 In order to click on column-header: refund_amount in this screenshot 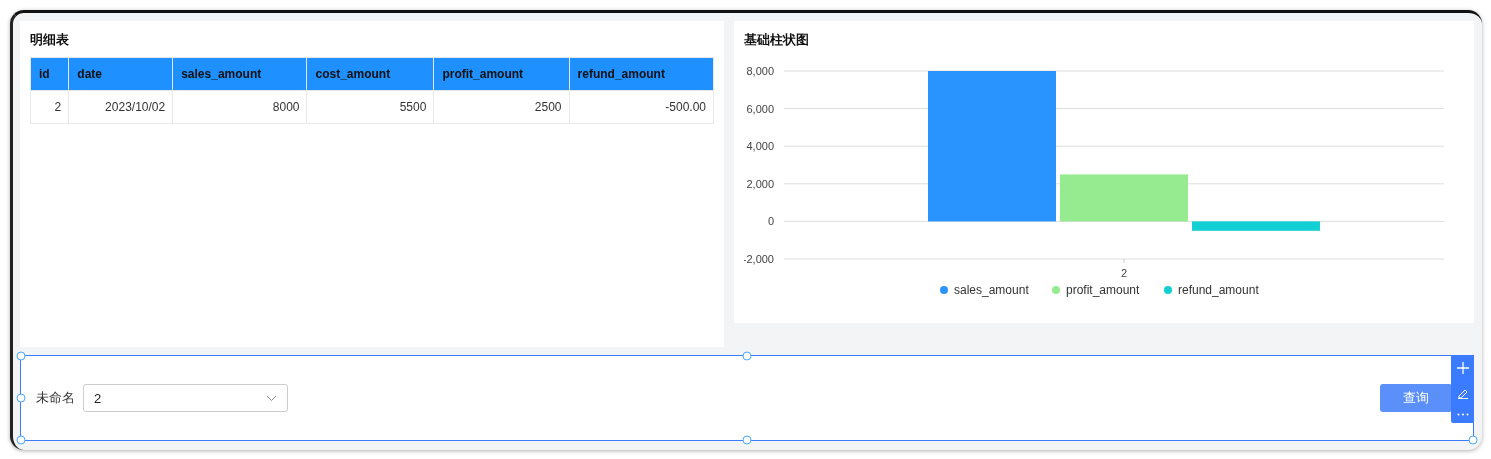, I will do `click(641, 74)`.